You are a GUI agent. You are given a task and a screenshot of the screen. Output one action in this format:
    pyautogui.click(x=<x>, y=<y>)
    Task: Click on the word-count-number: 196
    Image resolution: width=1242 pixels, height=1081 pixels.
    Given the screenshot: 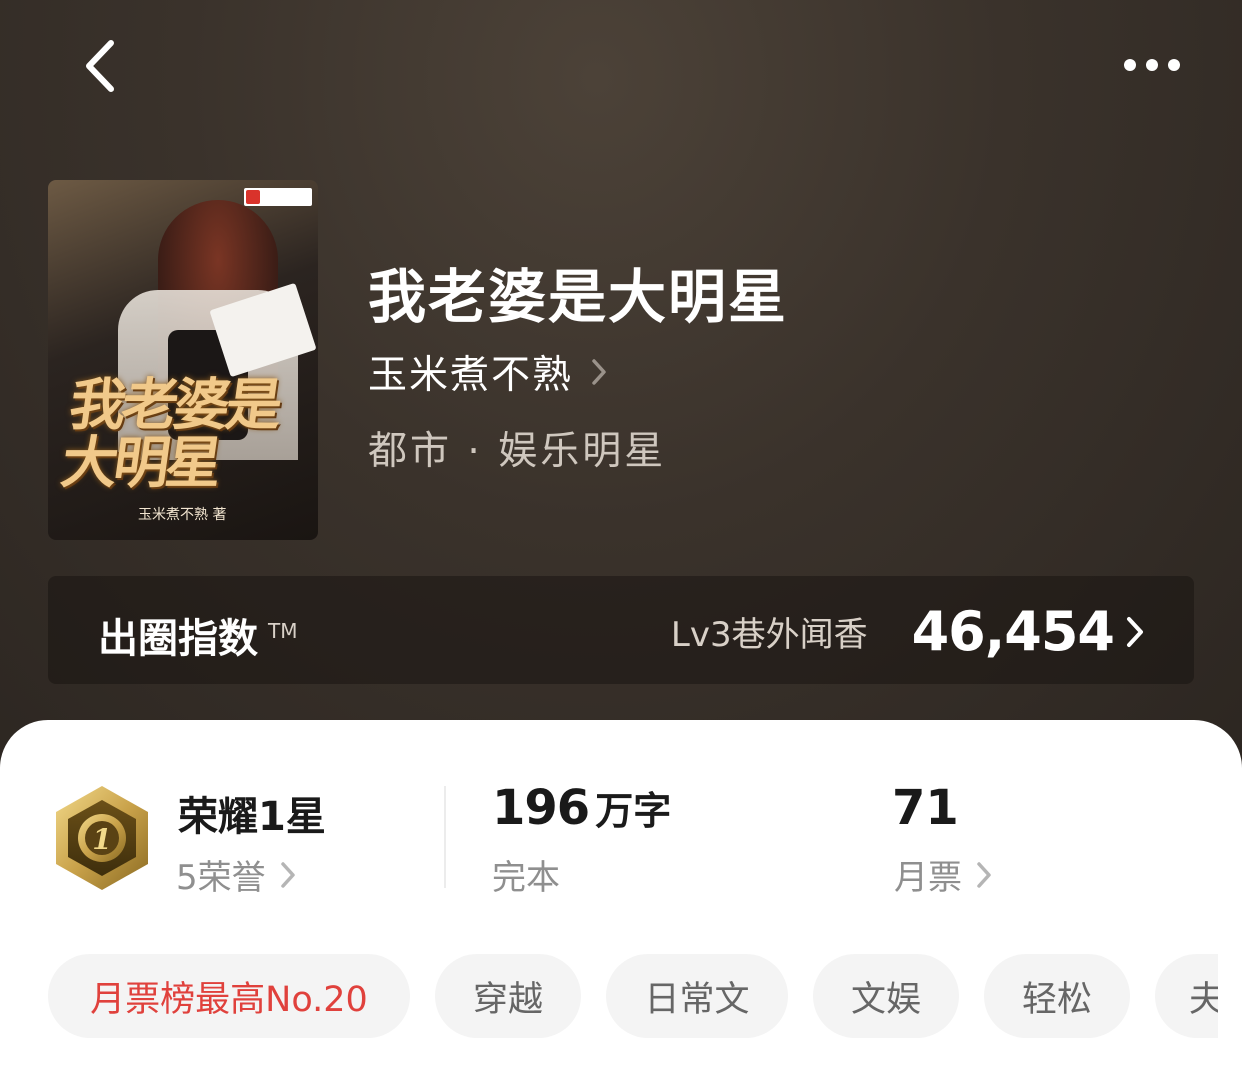 What is the action you would take?
    pyautogui.click(x=541, y=808)
    